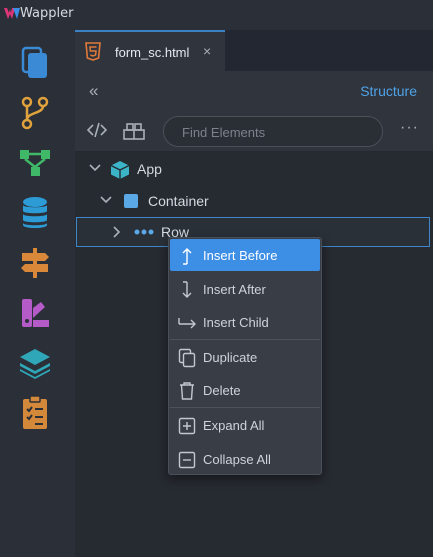 This screenshot has width=433, height=557. What do you see at coordinates (134, 131) in the screenshot?
I see `components-icon` at bounding box center [134, 131].